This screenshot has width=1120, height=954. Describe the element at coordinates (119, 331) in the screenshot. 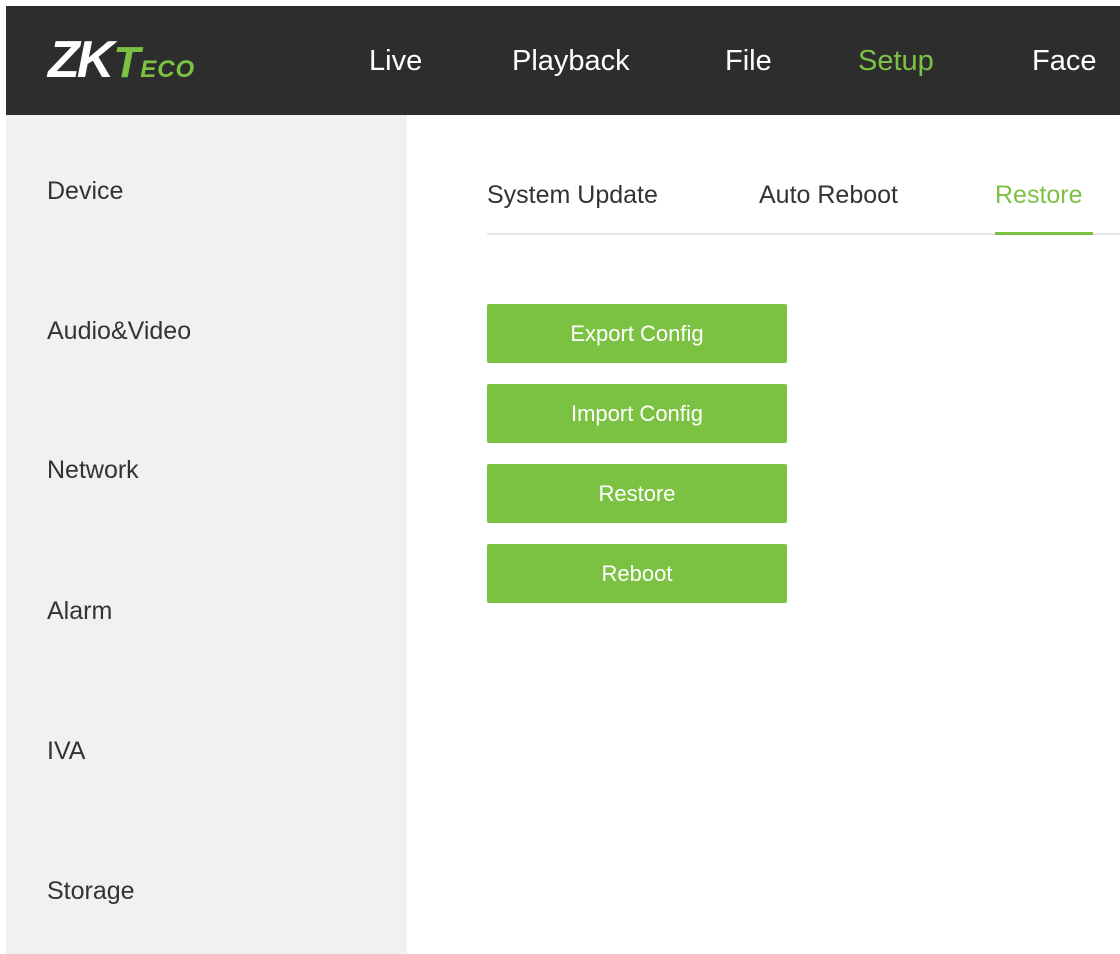

I see `sidebar-item-audio-video: Audio&Video` at that location.